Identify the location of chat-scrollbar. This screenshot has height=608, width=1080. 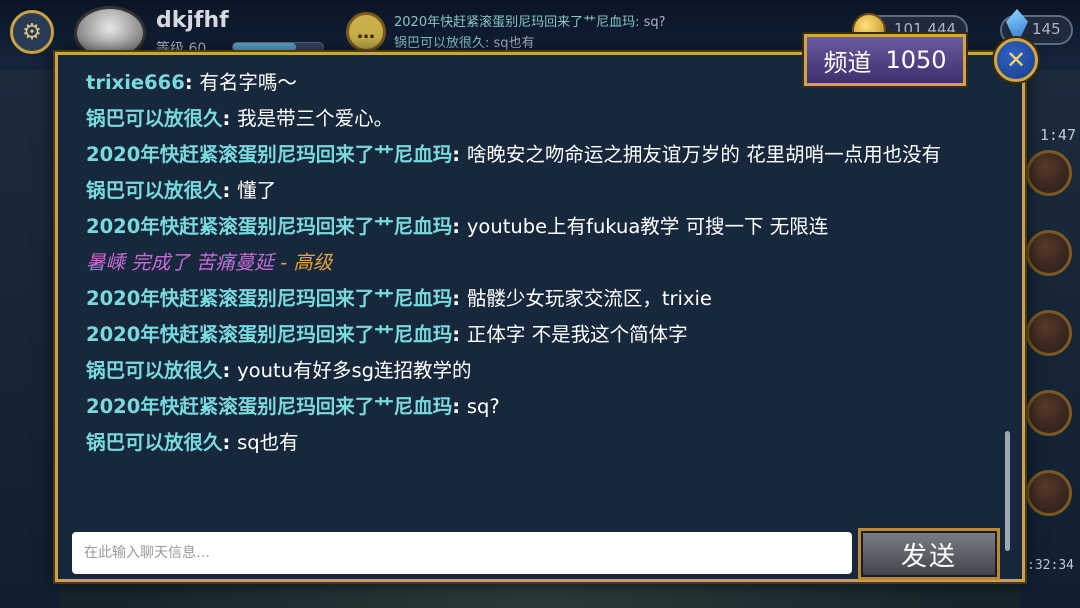
(1007, 491).